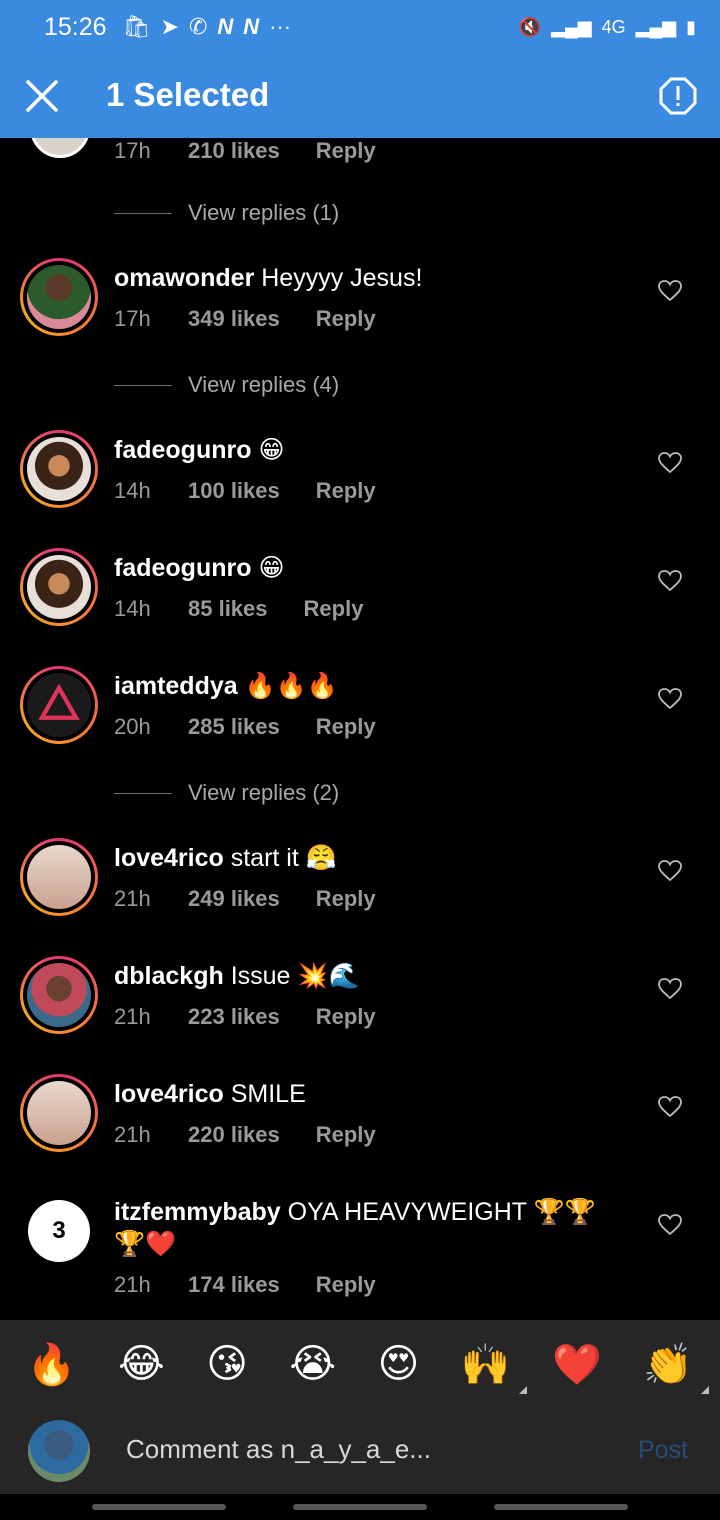  What do you see at coordinates (234, 151) in the screenshot?
I see `comment-likes: 210 likes` at bounding box center [234, 151].